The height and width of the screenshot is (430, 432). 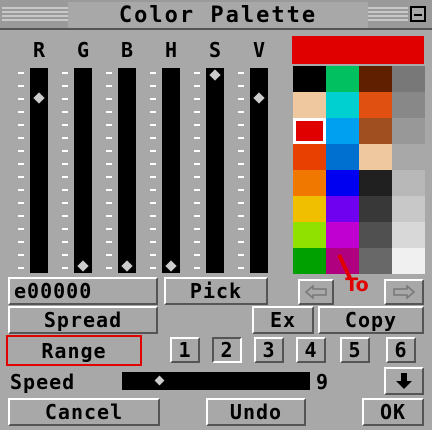 What do you see at coordinates (371, 320) in the screenshot?
I see `copy-button: Copy` at bounding box center [371, 320].